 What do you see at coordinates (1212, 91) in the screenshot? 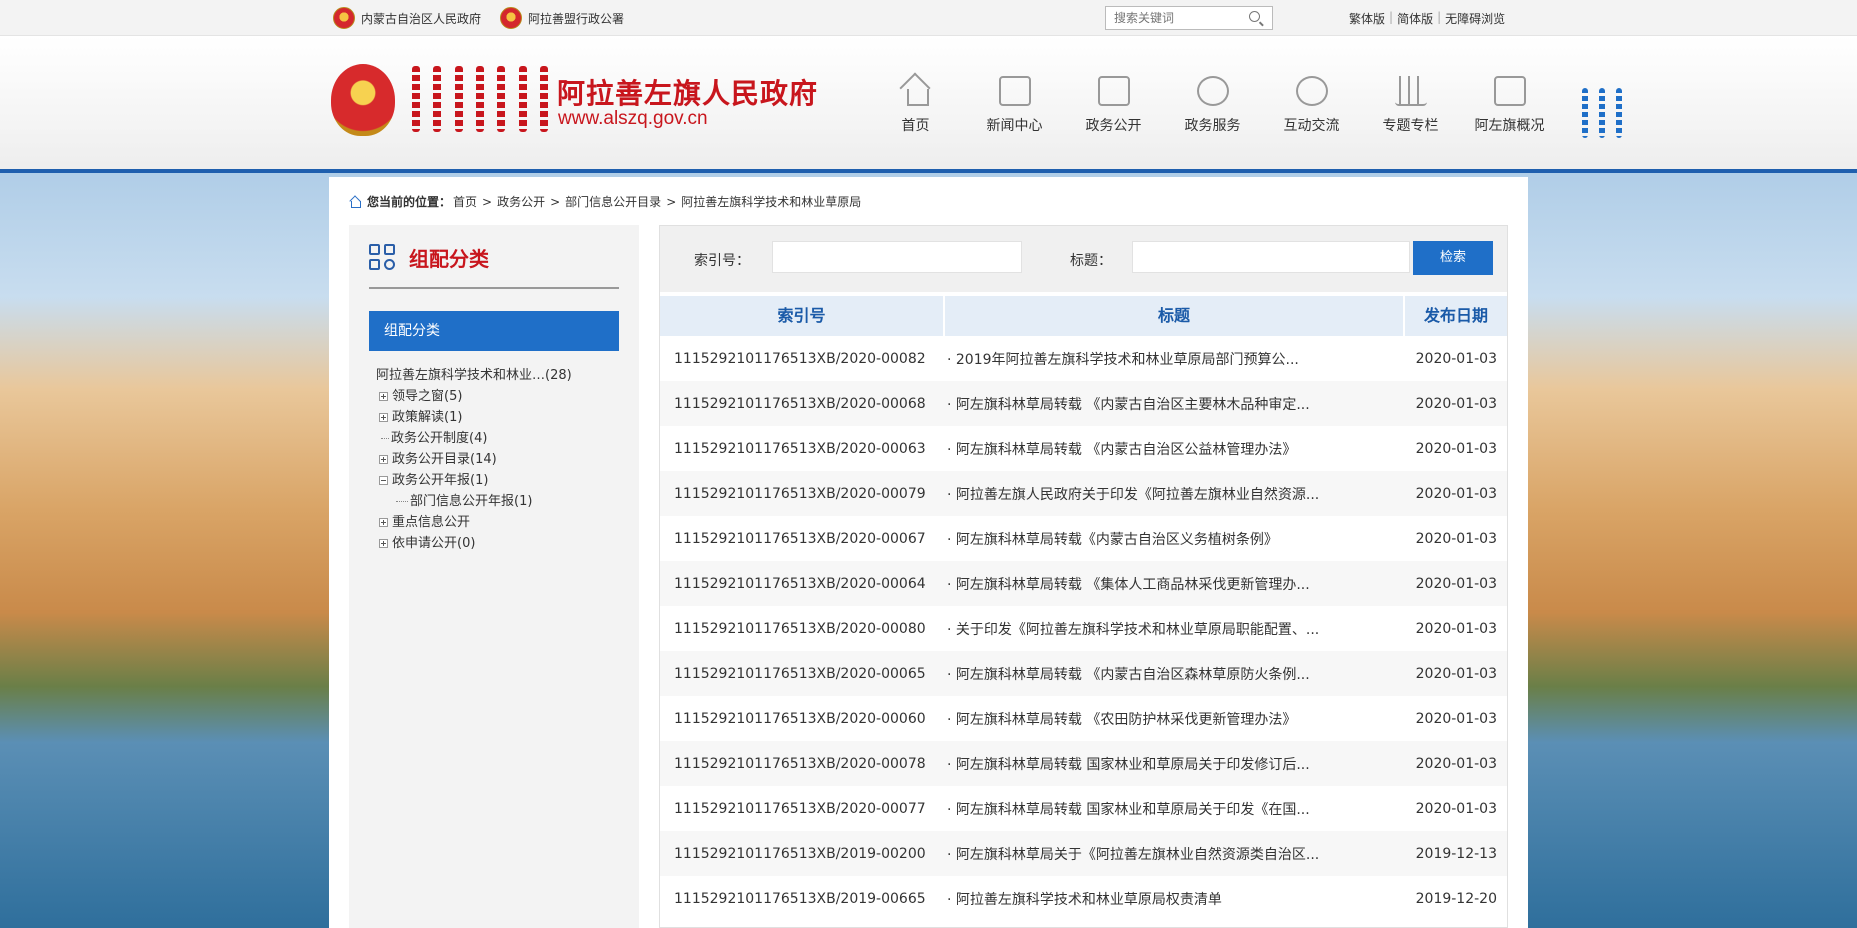
I see `services-icon` at bounding box center [1212, 91].